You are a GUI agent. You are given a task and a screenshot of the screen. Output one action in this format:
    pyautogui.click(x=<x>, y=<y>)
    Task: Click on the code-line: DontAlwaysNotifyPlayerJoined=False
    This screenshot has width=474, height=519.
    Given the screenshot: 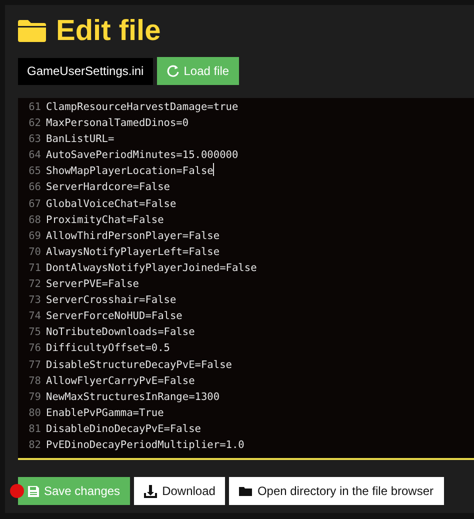 What is the action you would take?
    pyautogui.click(x=151, y=268)
    